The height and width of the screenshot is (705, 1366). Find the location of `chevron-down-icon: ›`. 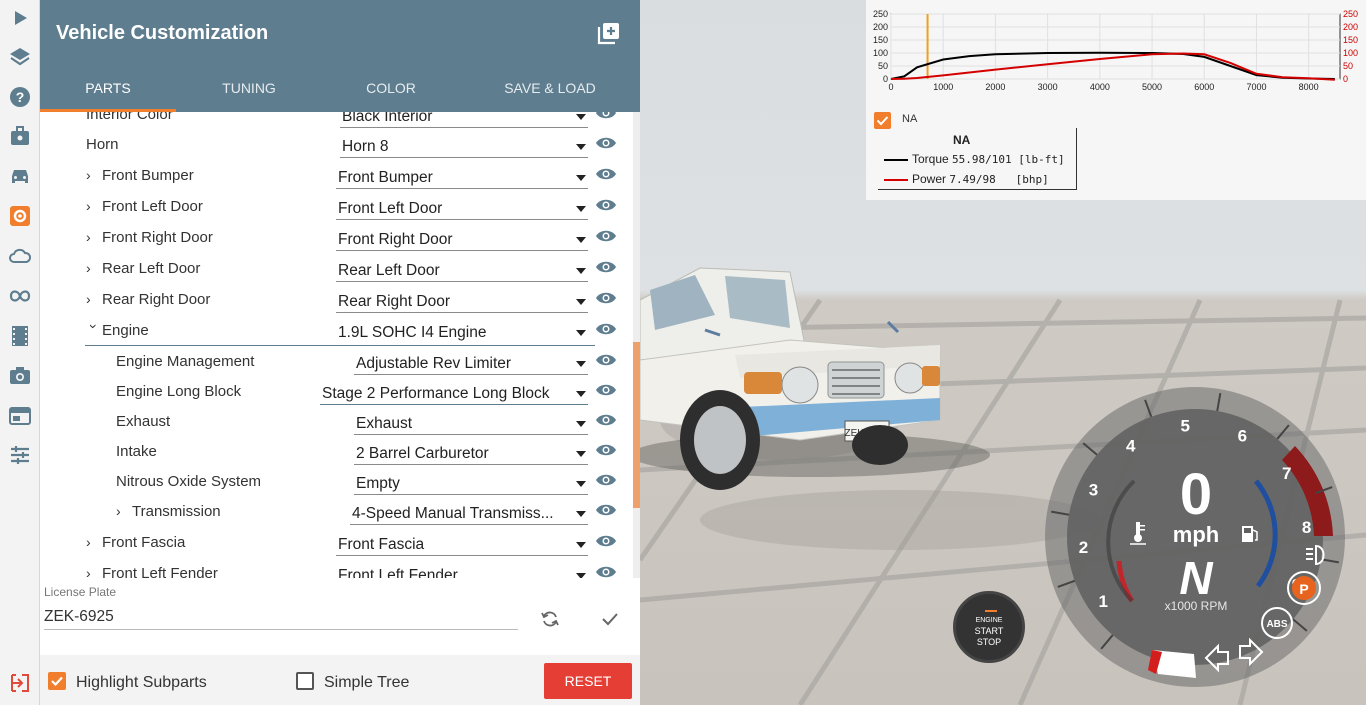

chevron-down-icon: › is located at coordinates (94, 330).